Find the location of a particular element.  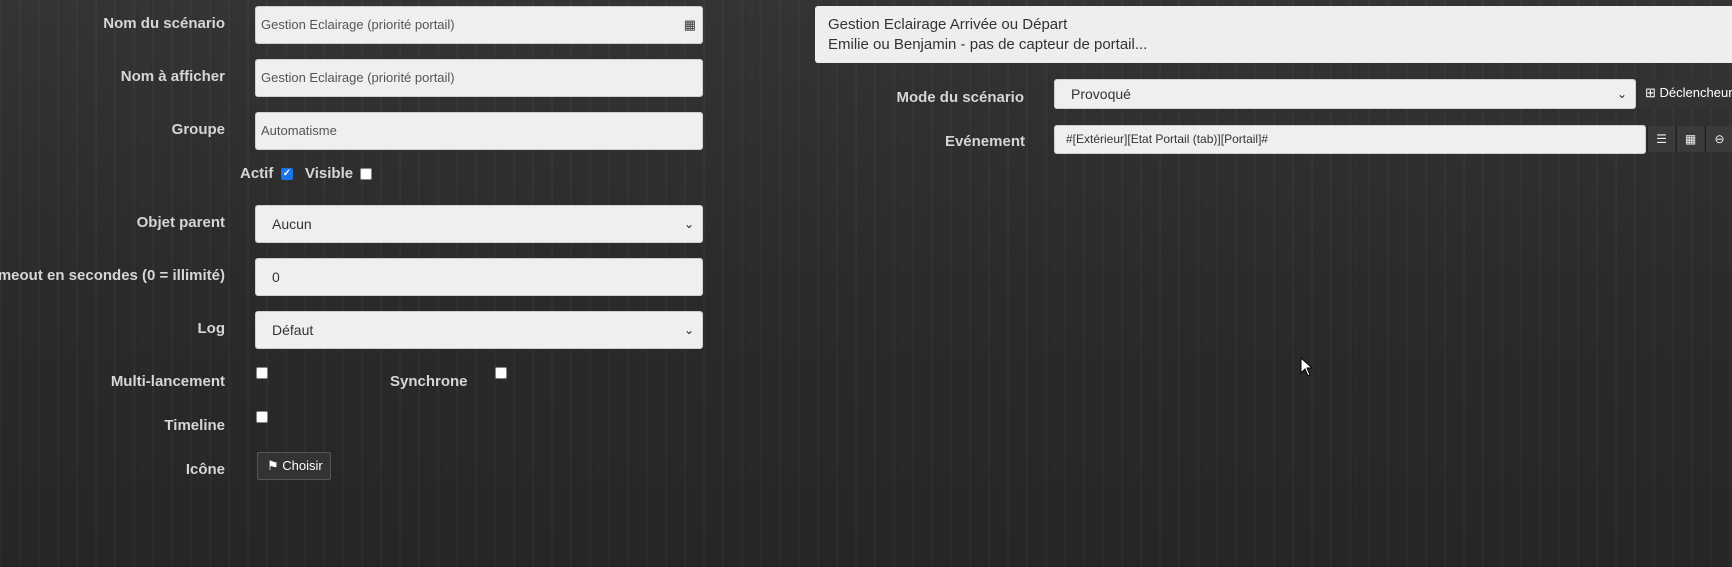

timeline-checkbox is located at coordinates (262, 417).